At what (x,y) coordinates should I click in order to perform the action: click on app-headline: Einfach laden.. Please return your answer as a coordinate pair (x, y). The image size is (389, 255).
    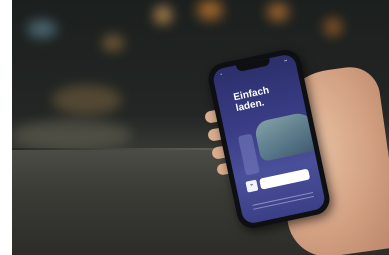
    Looking at the image, I should click on (251, 100).